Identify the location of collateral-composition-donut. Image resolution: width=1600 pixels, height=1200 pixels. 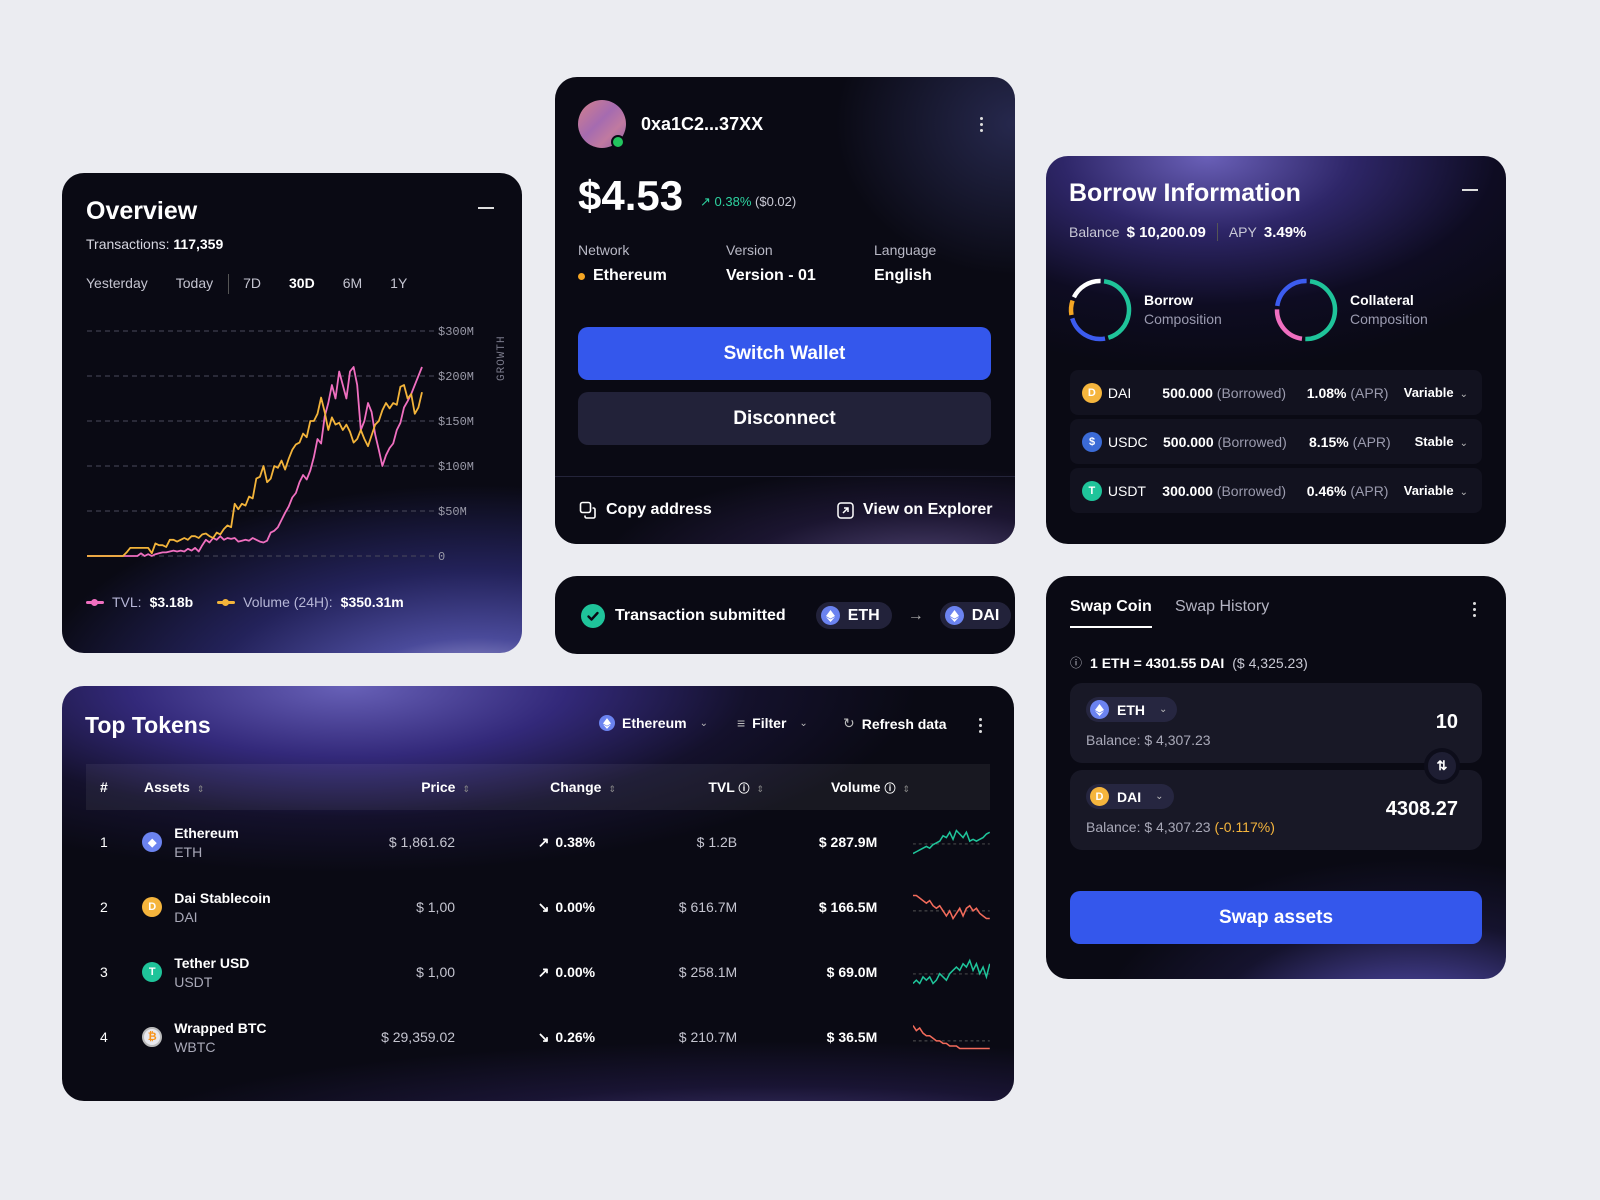
(1306, 310).